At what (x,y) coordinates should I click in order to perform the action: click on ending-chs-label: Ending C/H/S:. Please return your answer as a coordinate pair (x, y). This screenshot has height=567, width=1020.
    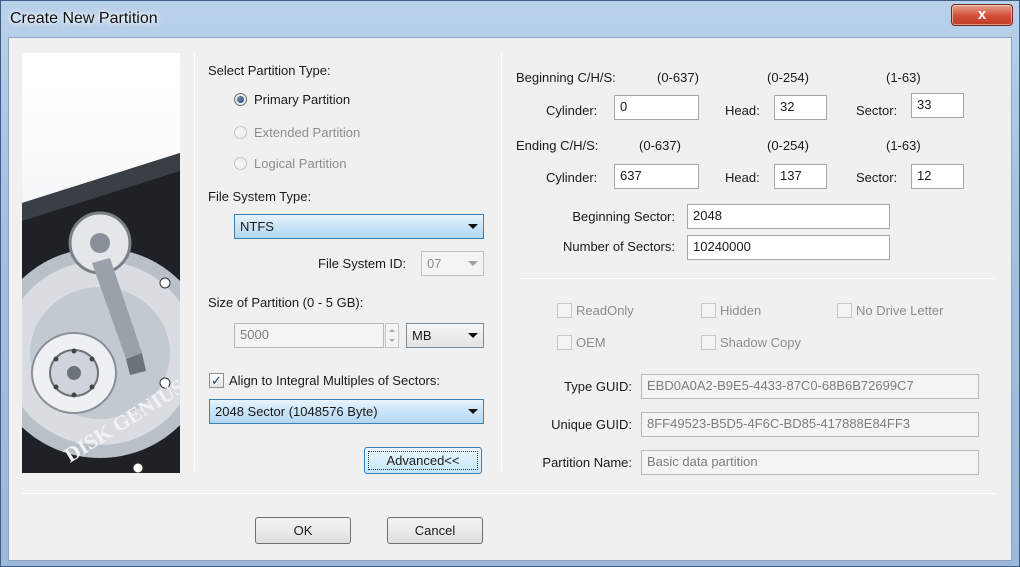
    Looking at the image, I should click on (557, 145).